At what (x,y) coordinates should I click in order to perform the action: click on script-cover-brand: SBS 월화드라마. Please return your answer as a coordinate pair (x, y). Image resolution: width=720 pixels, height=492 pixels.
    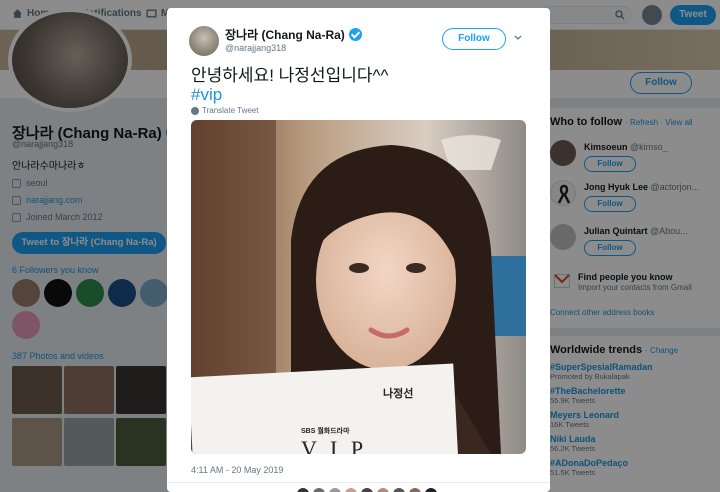
    Looking at the image, I should click on (325, 431).